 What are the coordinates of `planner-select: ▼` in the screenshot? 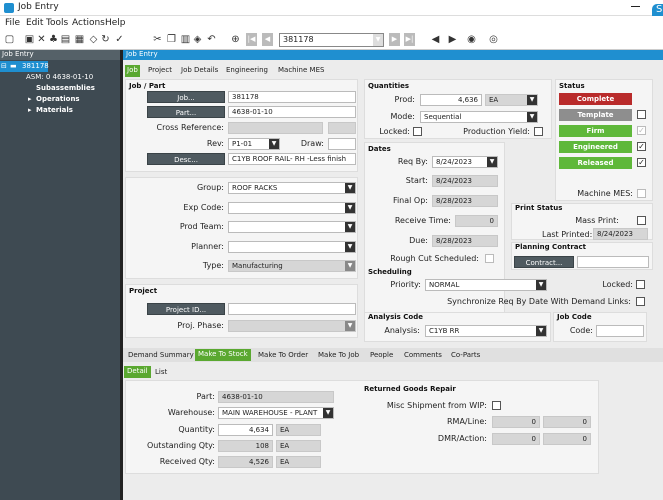 It's located at (292, 247).